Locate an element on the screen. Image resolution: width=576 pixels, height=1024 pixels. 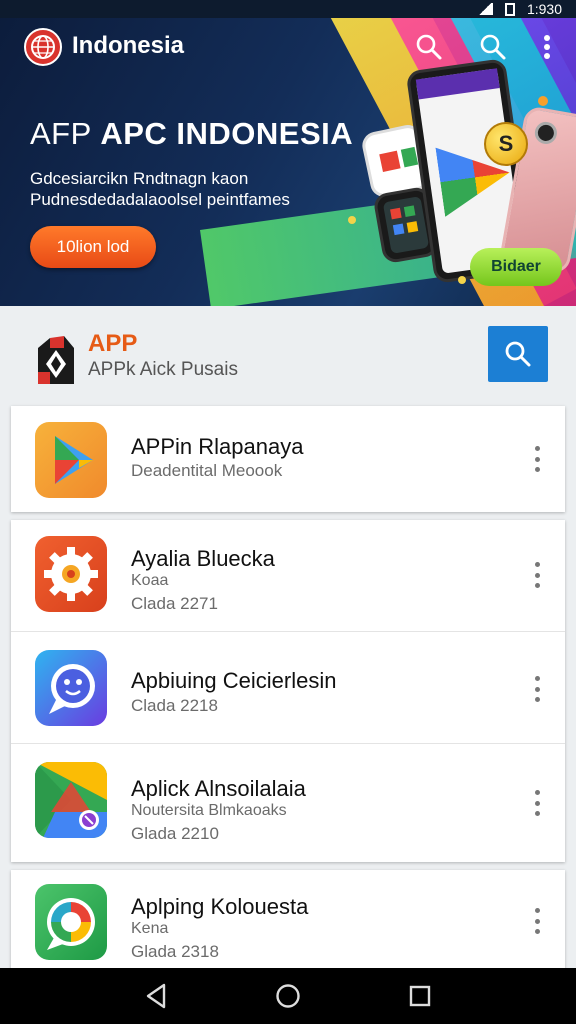
gear-icon is located at coordinates (71, 574).